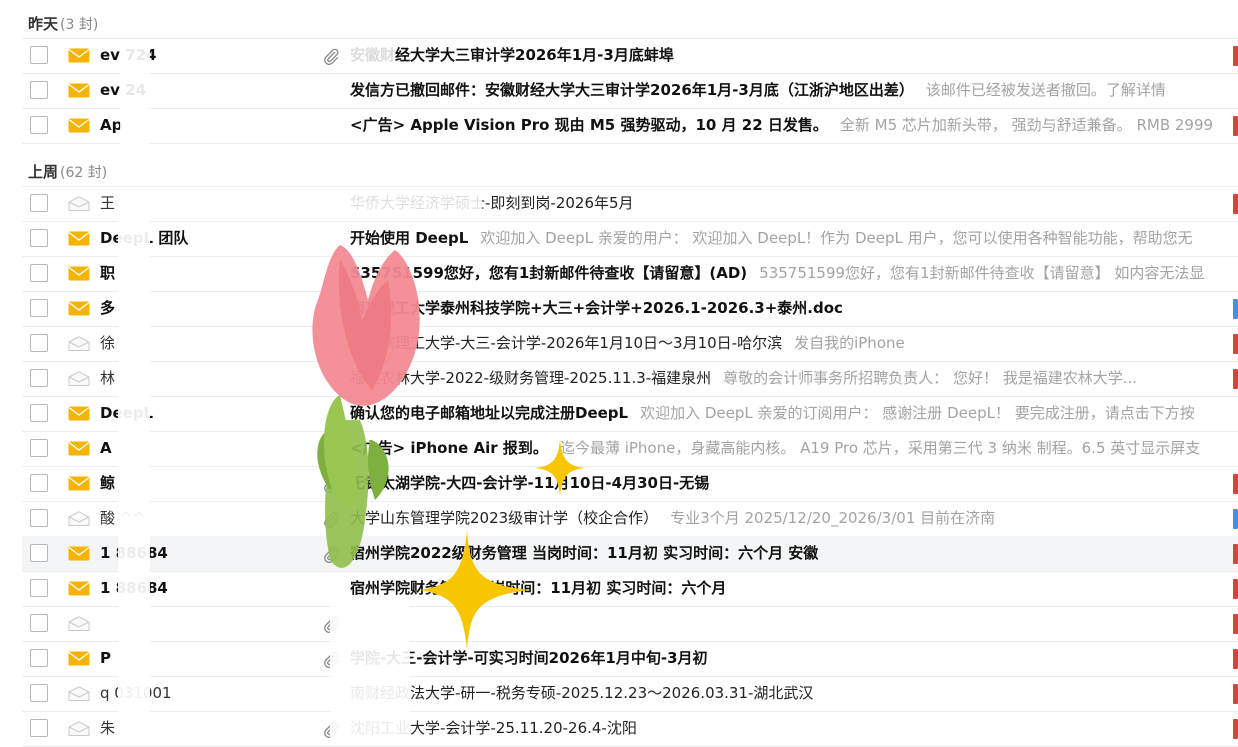 The image size is (1238, 747). I want to click on mail-sender: 鲸, so click(108, 483).